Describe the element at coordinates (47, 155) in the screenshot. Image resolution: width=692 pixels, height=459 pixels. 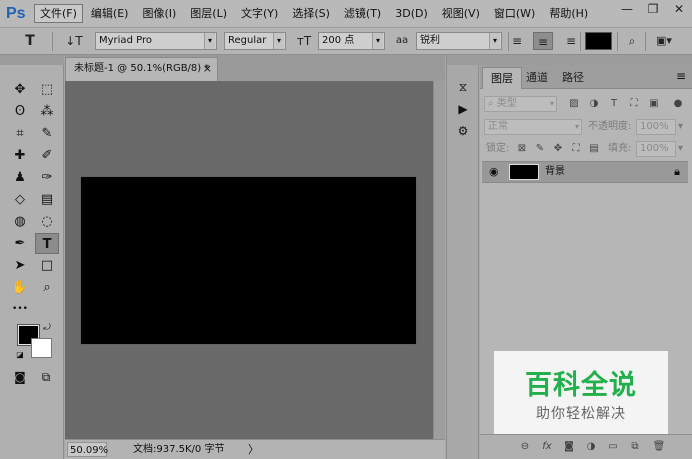
I see `brush-tool-icon: ✐` at that location.